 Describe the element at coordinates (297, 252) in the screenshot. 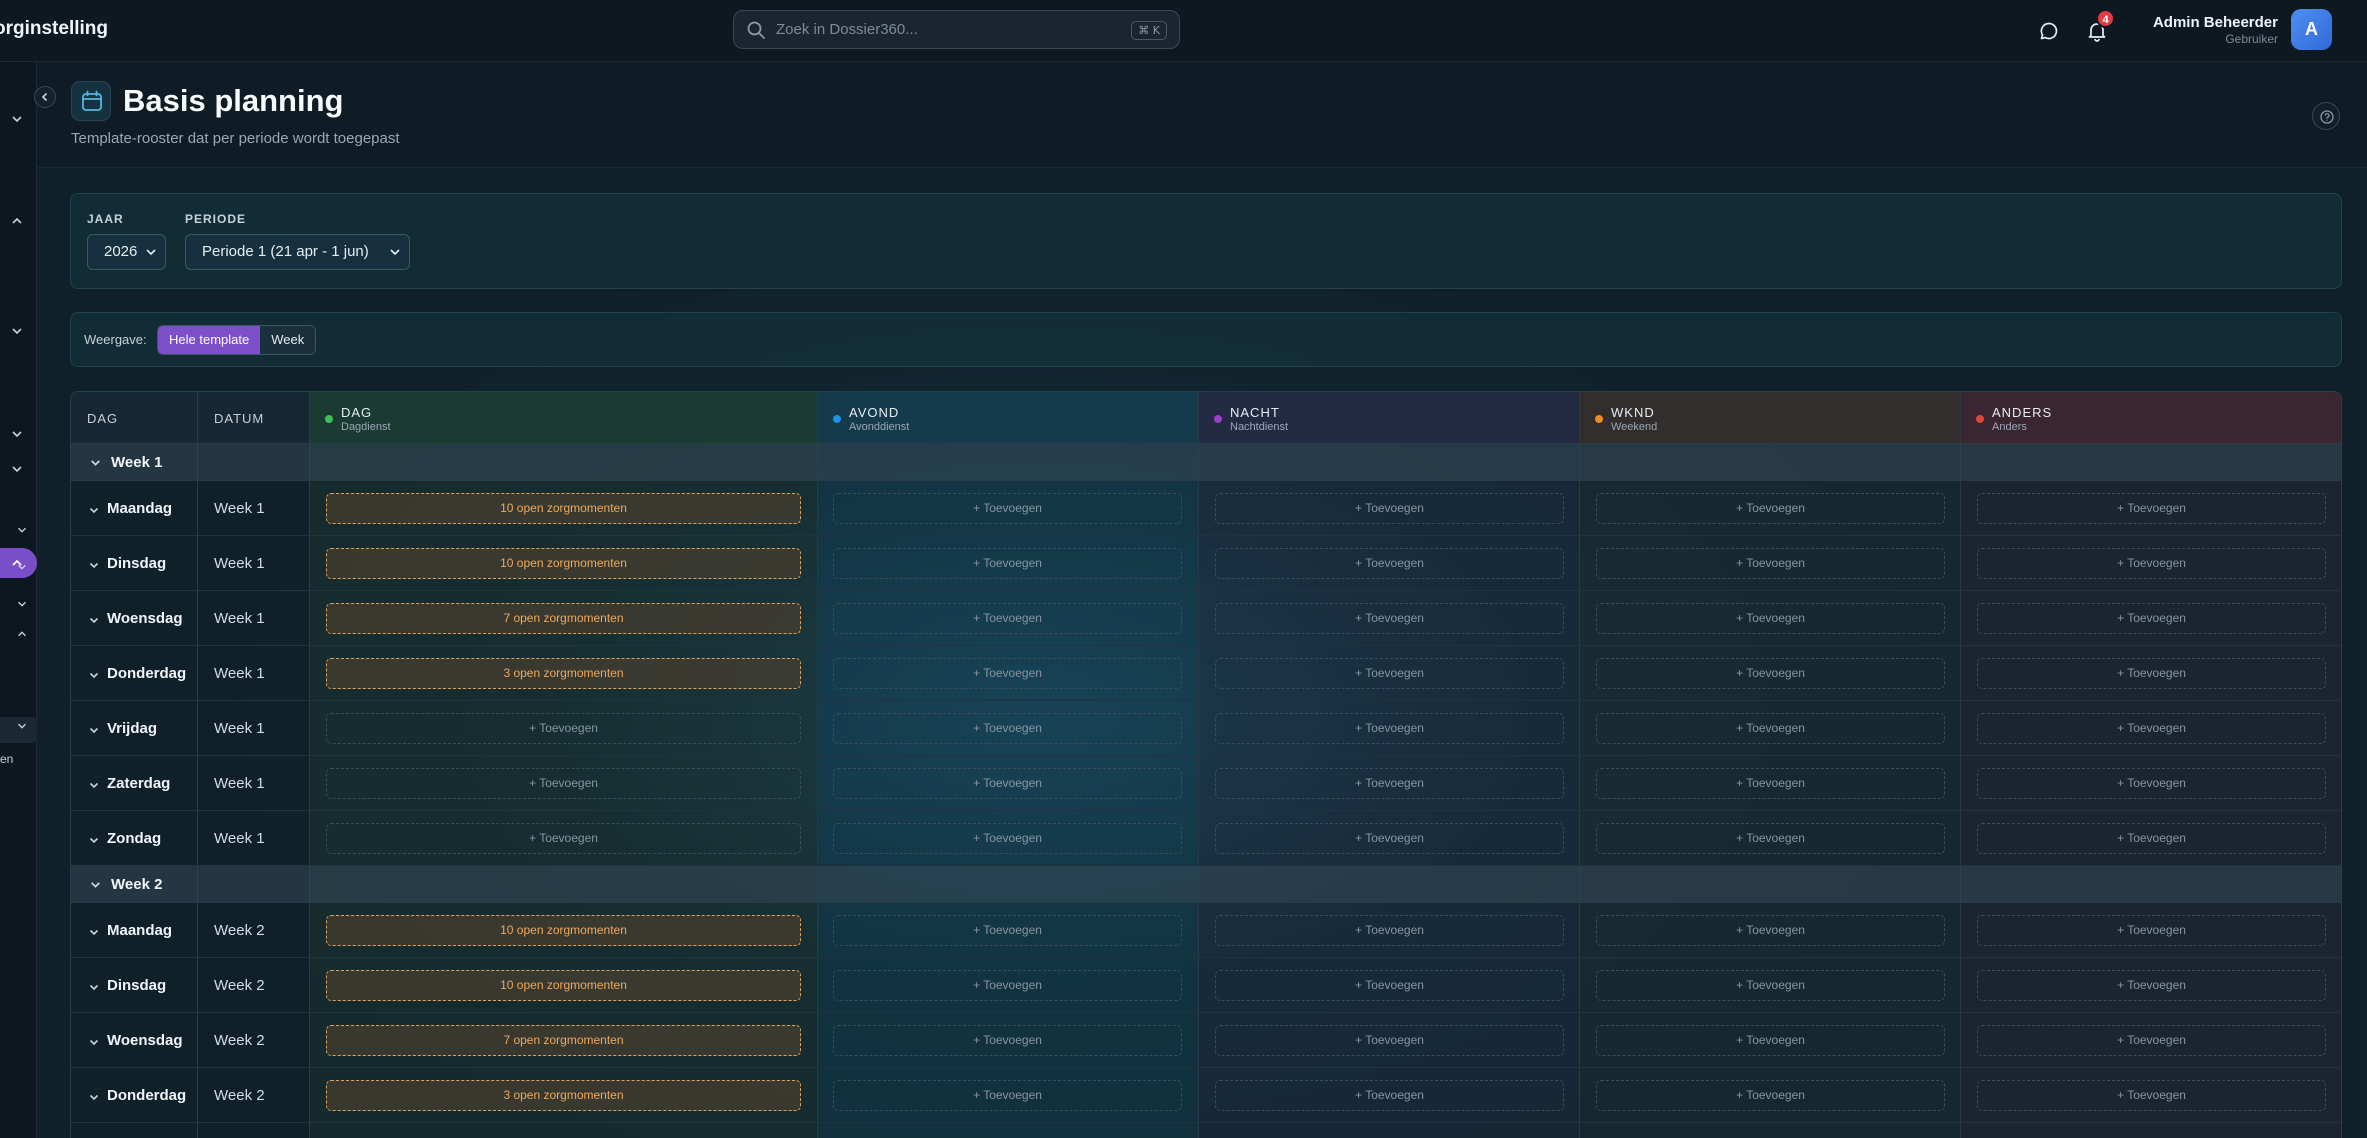

I see `period-select: Periode 1 (21 apr - 1 jun)` at that location.